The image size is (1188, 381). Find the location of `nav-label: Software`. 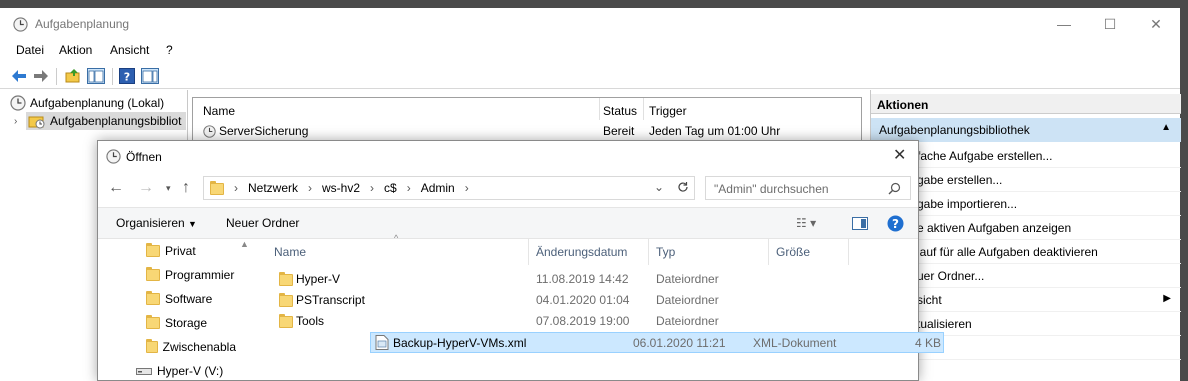

nav-label: Software is located at coordinates (189, 299).